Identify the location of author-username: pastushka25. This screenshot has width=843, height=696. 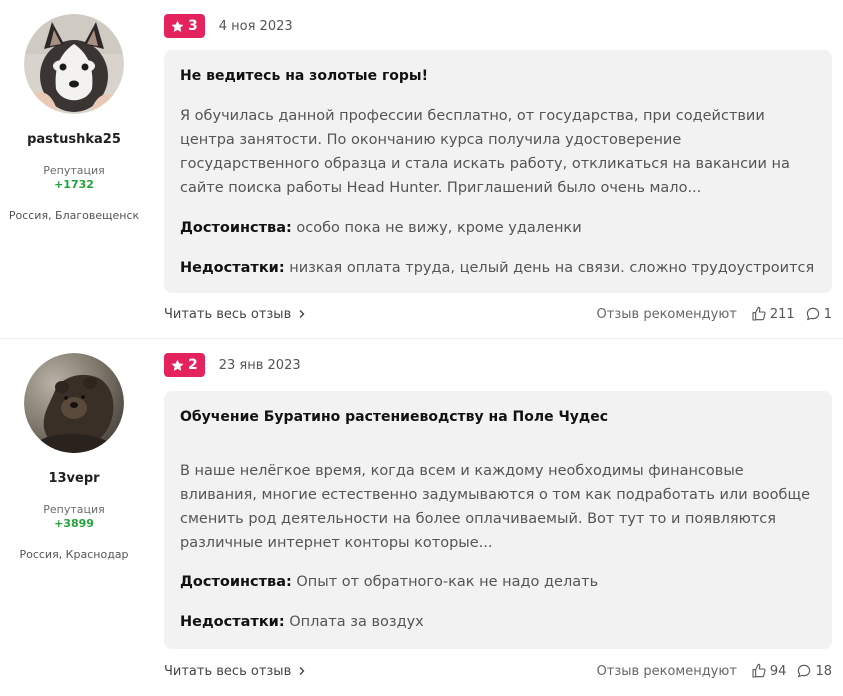
(74, 139).